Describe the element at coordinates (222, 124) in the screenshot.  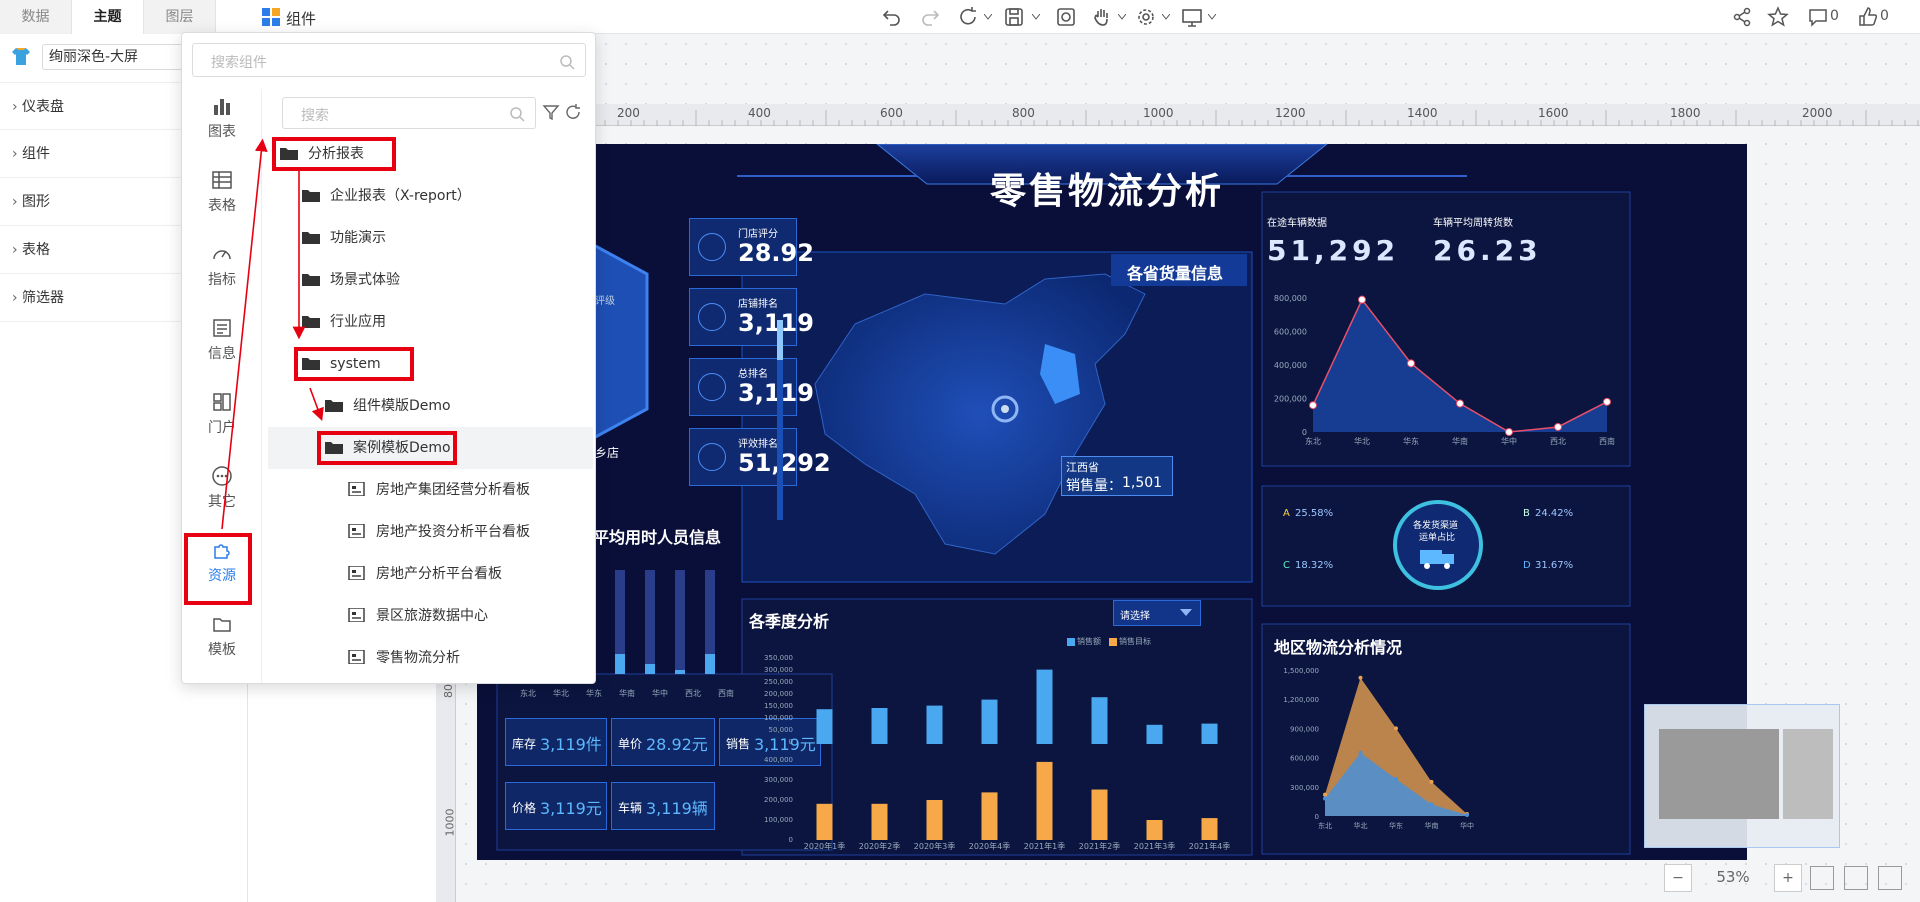
I see `rail-chart: 图表` at that location.